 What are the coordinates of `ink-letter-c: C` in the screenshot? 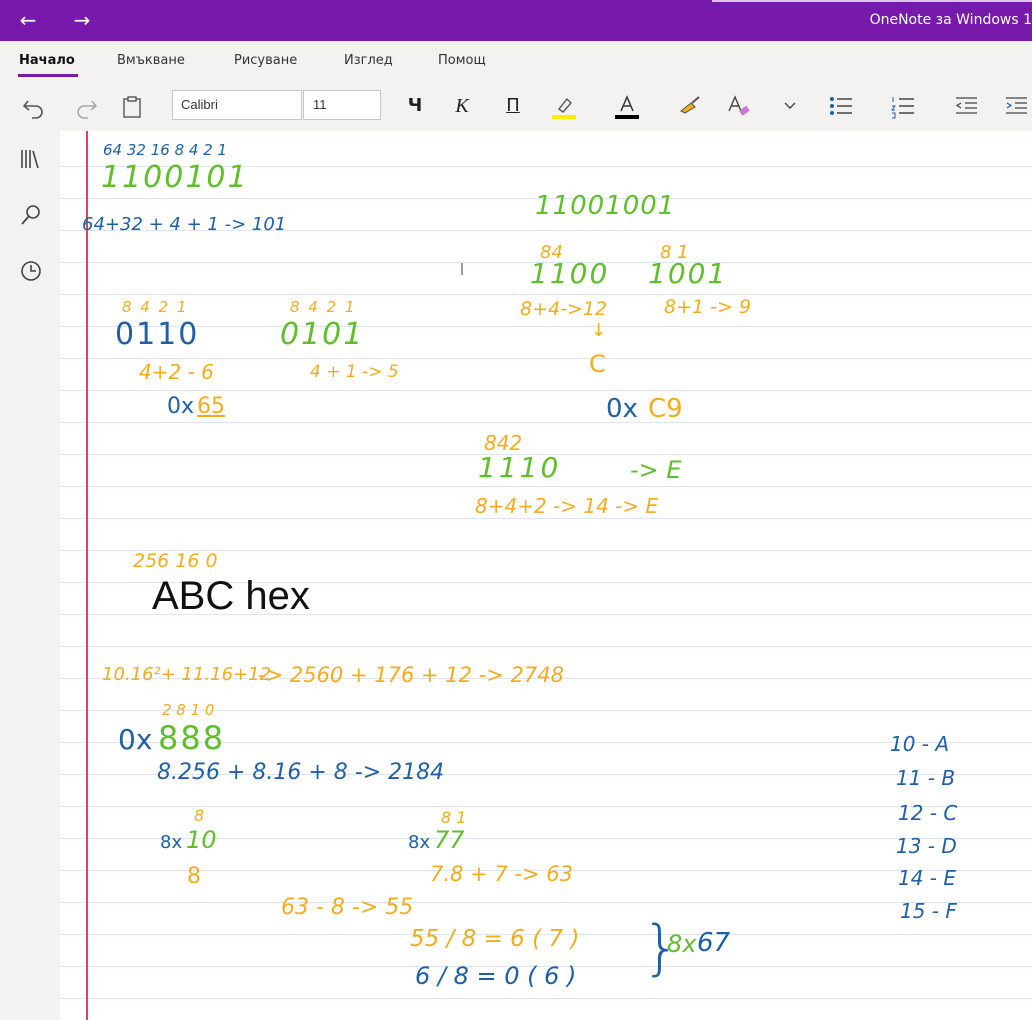 It's located at (597, 364).